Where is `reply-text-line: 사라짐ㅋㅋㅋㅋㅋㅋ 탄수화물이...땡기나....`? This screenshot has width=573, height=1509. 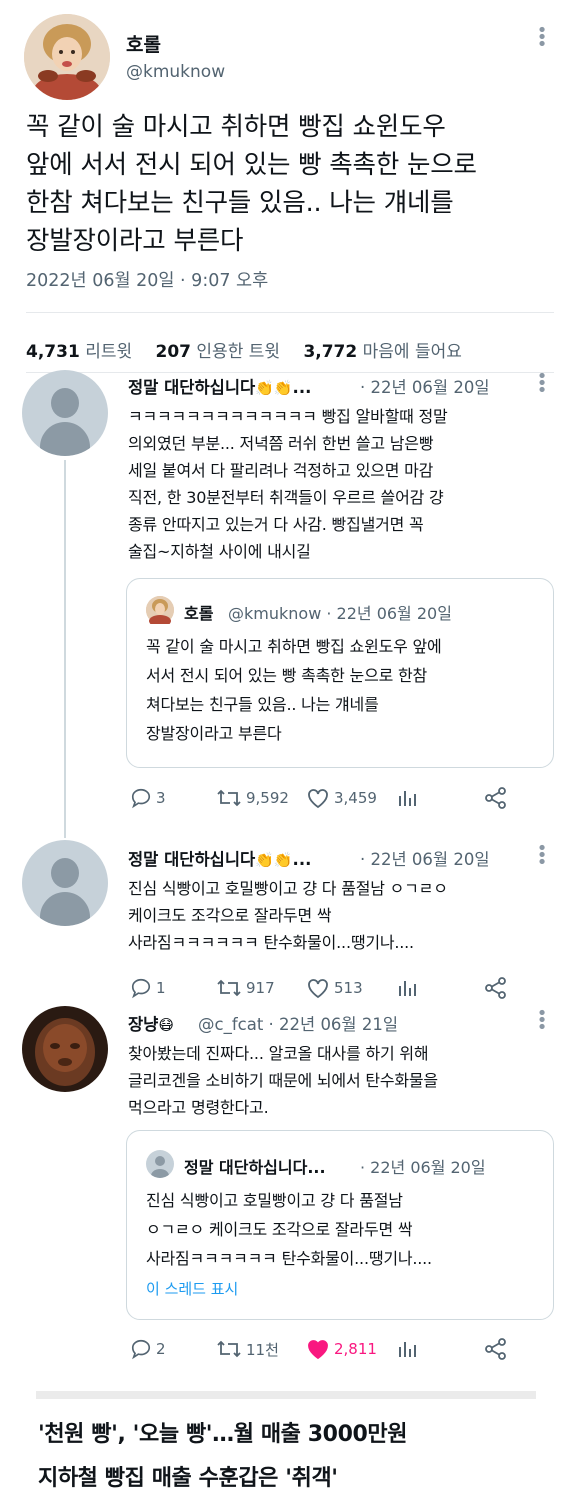 reply-text-line: 사라짐ㅋㅋㅋㅋㅋㅋ 탄수화물이...땡기나.... is located at coordinates (271, 942).